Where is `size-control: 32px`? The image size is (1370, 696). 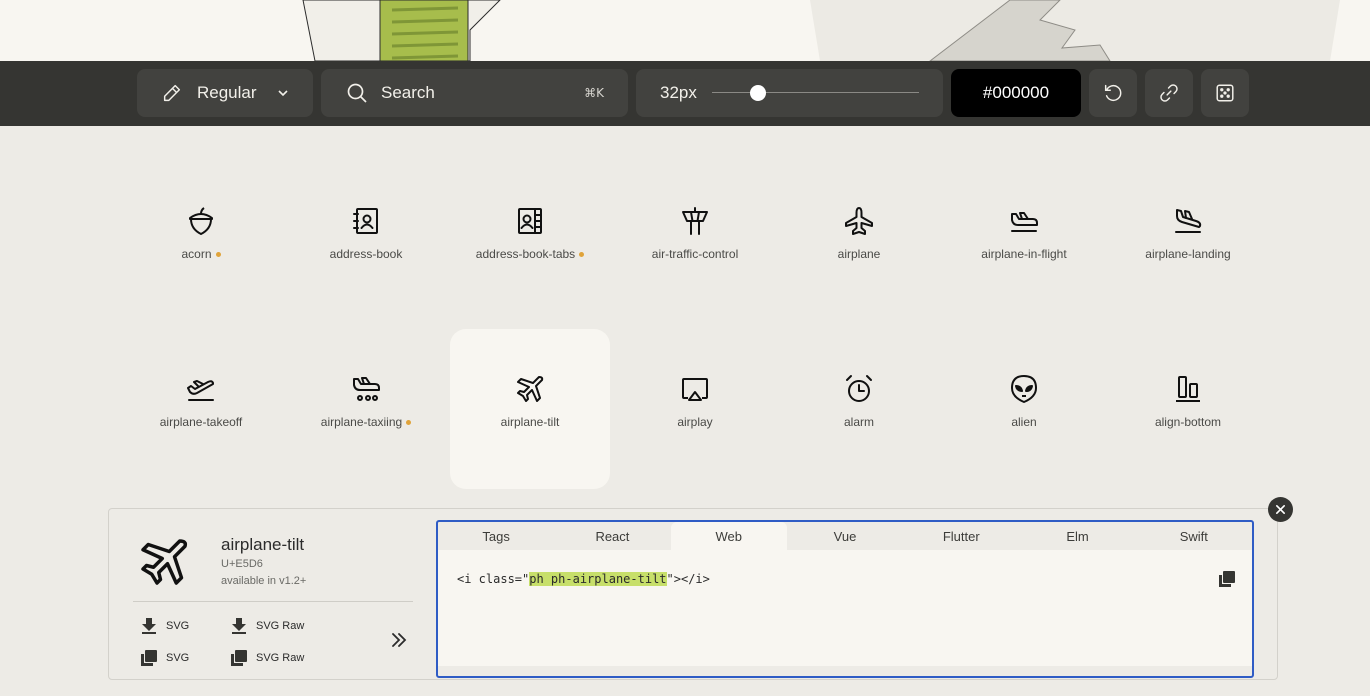
size-control: 32px is located at coordinates (789, 93).